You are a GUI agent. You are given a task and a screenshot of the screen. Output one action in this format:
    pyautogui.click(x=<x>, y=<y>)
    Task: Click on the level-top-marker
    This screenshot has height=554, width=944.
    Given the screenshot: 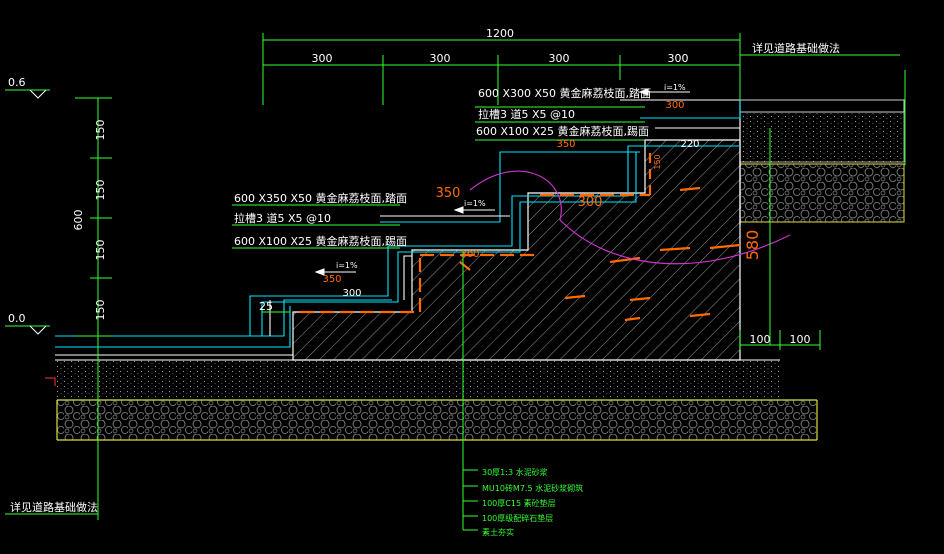 What is the action you would take?
    pyautogui.click(x=38, y=94)
    